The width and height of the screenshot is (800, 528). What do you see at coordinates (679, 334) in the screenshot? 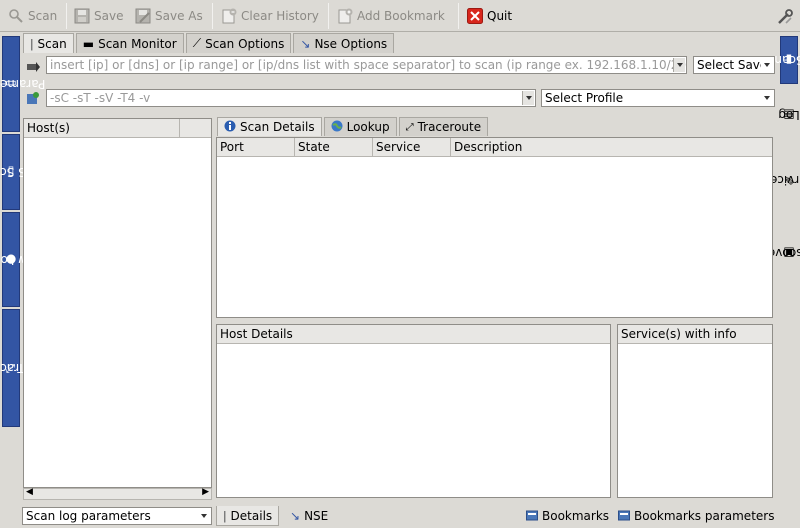
I see `services-info-header-label: Service(s) with info` at bounding box center [679, 334].